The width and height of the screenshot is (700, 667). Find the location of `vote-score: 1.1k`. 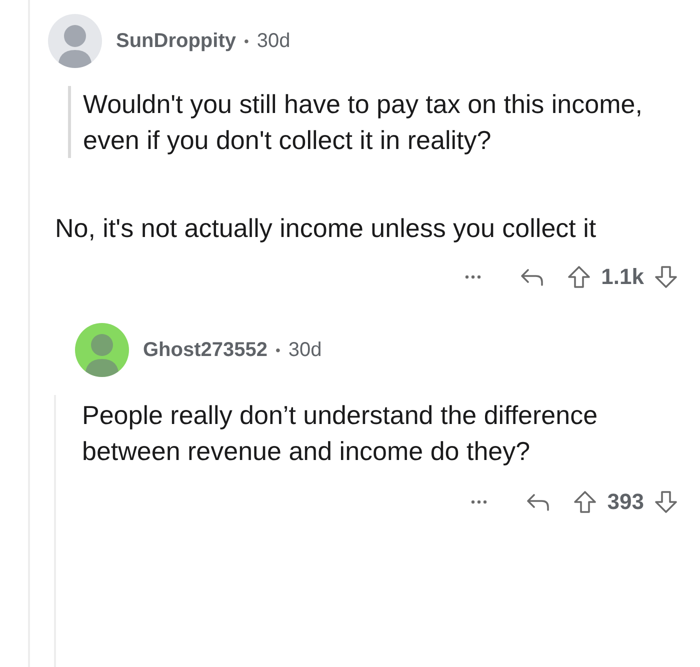

vote-score: 1.1k is located at coordinates (622, 277).